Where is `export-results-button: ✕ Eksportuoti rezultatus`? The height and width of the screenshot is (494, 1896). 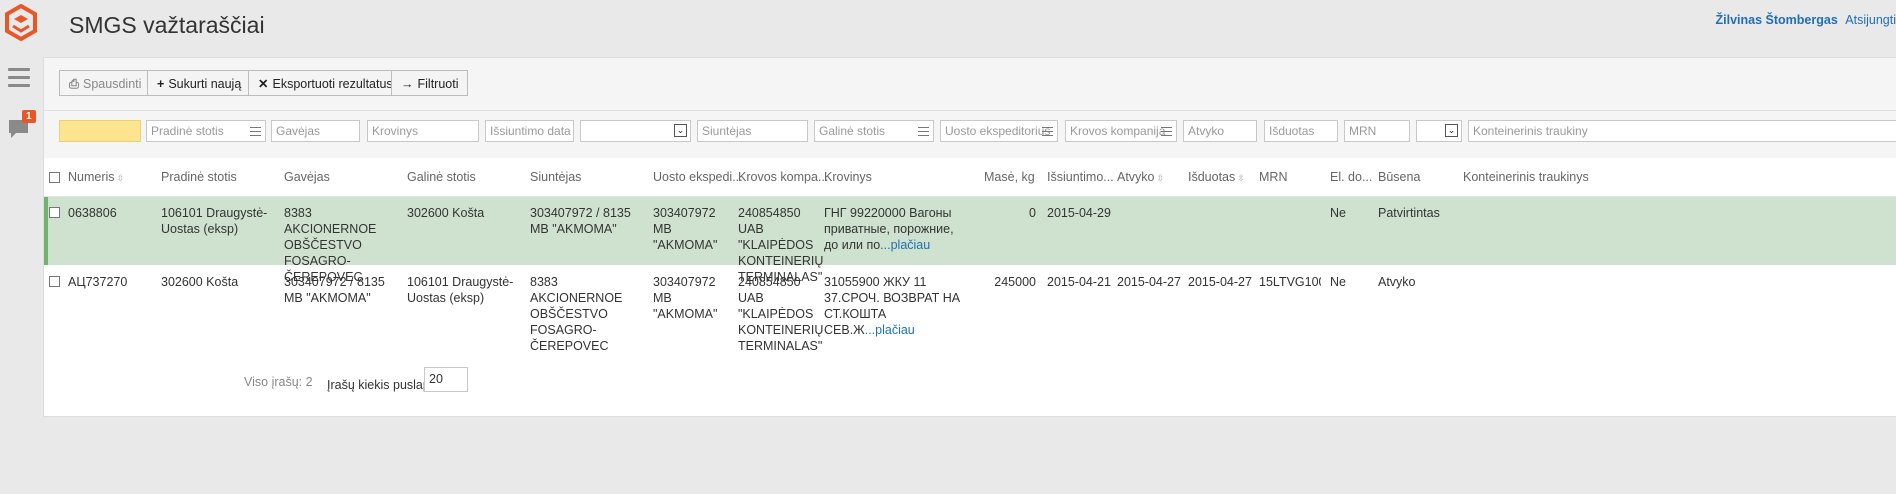 export-results-button: ✕ Eksportuoti rezultatus is located at coordinates (325, 83).